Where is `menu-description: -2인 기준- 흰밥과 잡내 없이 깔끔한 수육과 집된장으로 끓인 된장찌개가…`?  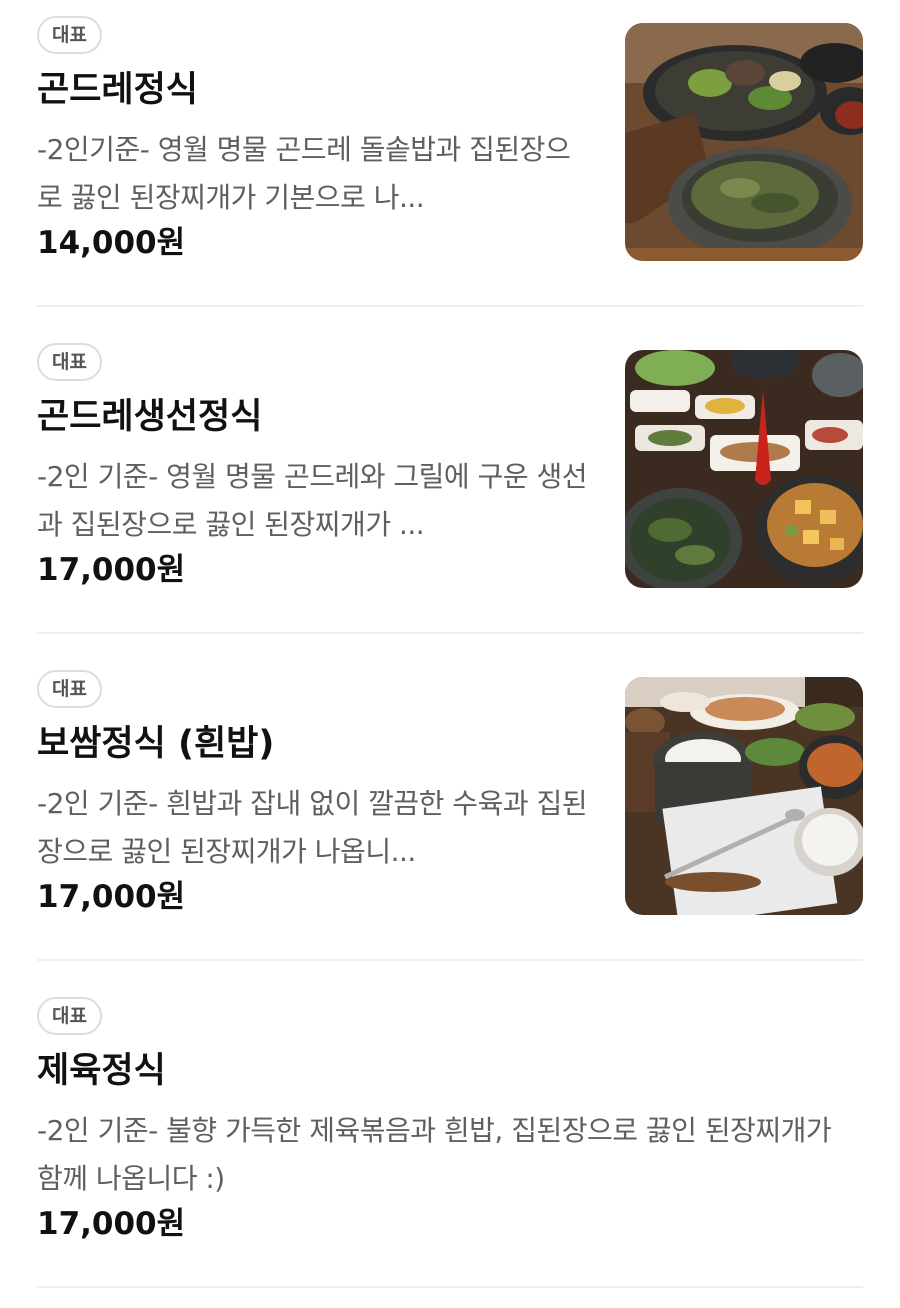
menu-description: -2인 기준- 흰밥과 잡내 없이 깔끔한 수육과 집된장으로 끓인 된장찌개가… is located at coordinates (312, 827).